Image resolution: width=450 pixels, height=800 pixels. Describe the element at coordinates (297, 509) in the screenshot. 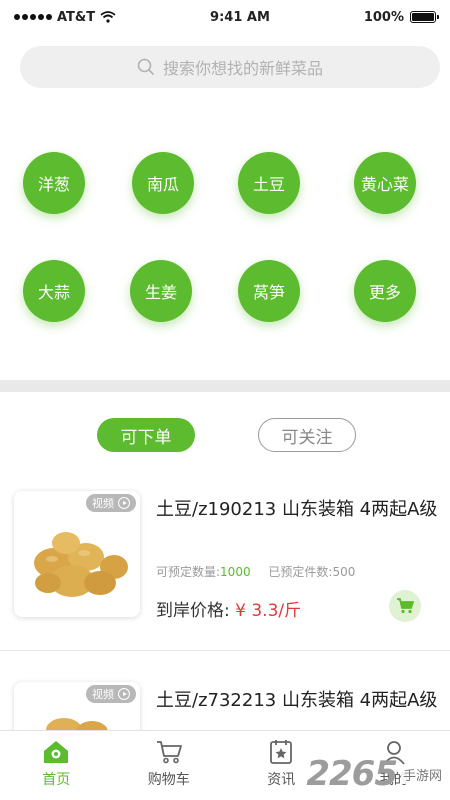

I see `product-title: 土豆/z190213 山东装箱 4两起A级` at that location.